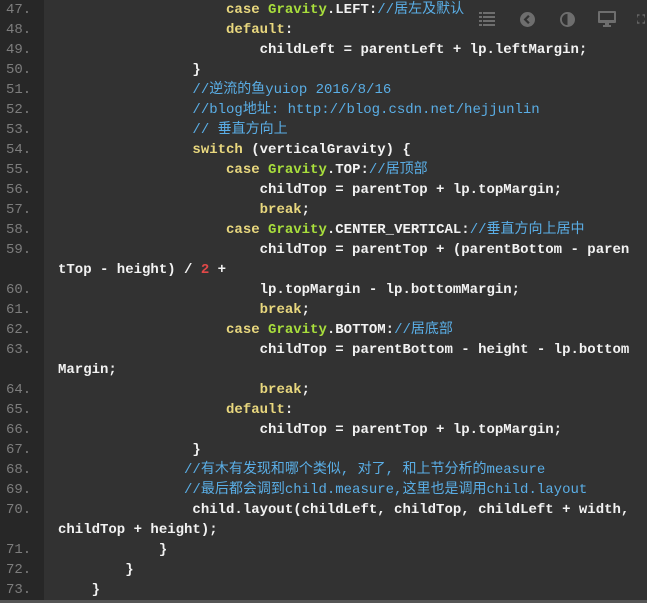 This screenshot has width=647, height=603. Describe the element at coordinates (19, 330) in the screenshot. I see `line-number: 62.` at that location.